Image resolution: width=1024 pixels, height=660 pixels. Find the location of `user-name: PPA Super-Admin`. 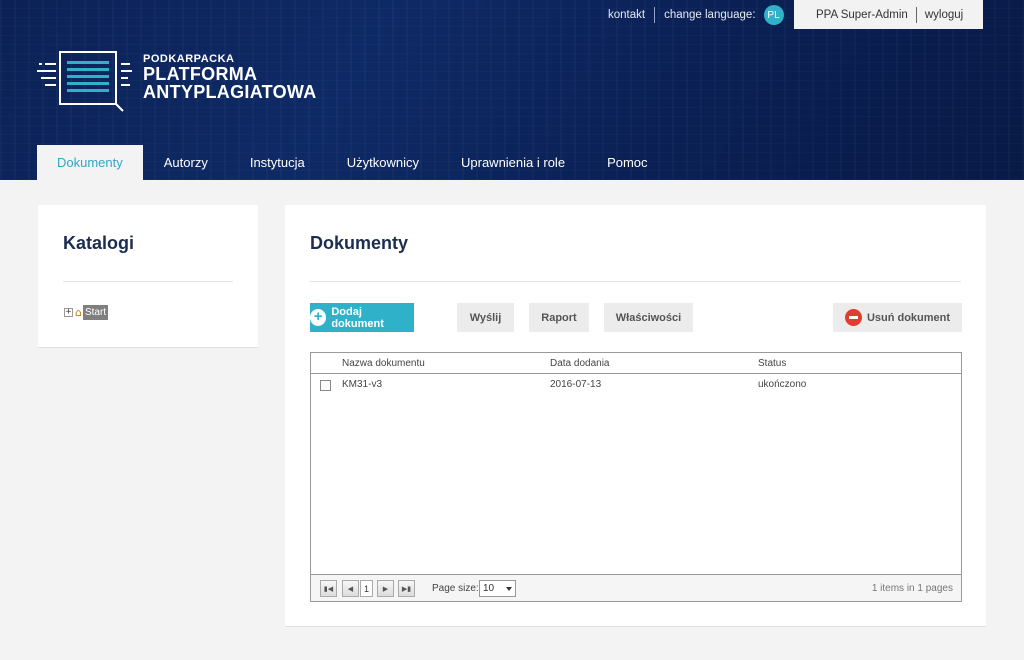

user-name: PPA Super-Admin is located at coordinates (862, 15).